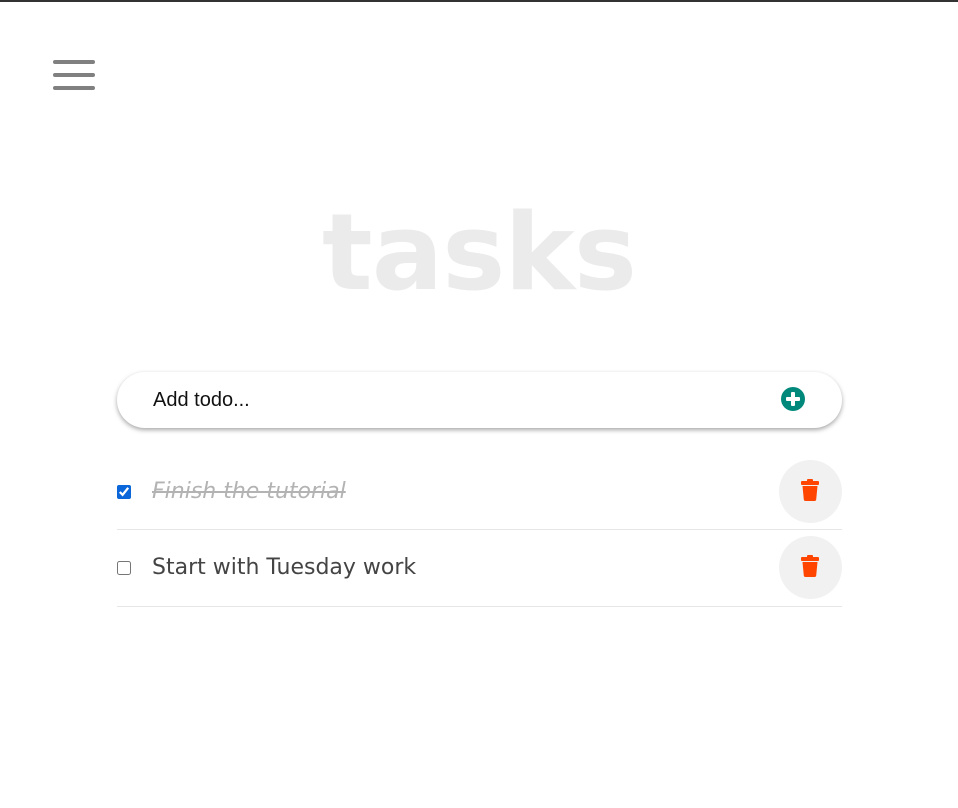 Image resolution: width=958 pixels, height=808 pixels. Describe the element at coordinates (249, 491) in the screenshot. I see `todo-text: Finish the tutorial` at that location.